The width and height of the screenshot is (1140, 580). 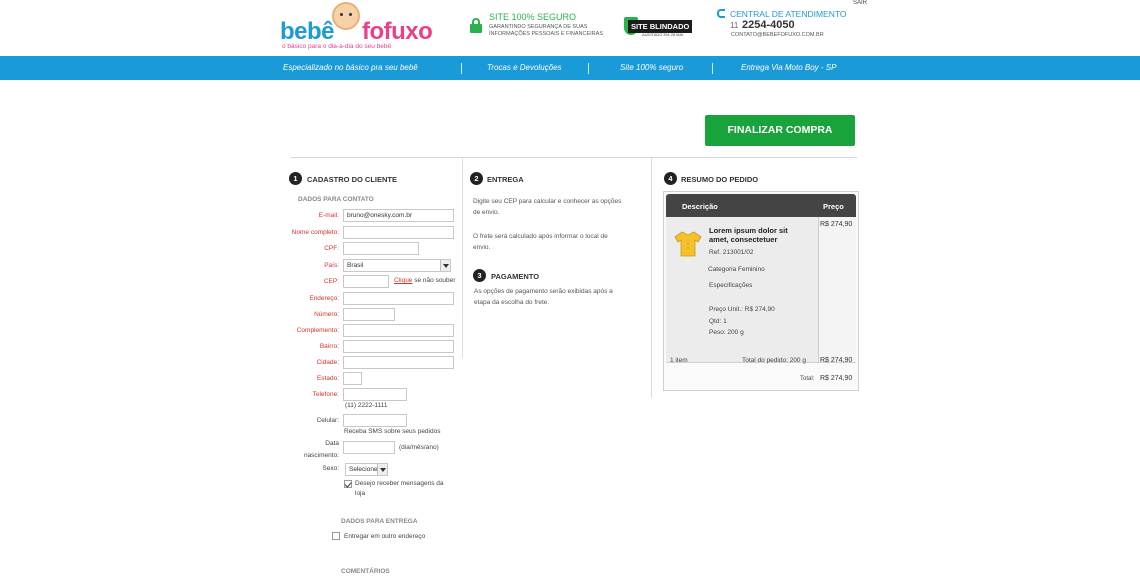 What do you see at coordinates (398, 298) in the screenshot?
I see `endereco-field` at bounding box center [398, 298].